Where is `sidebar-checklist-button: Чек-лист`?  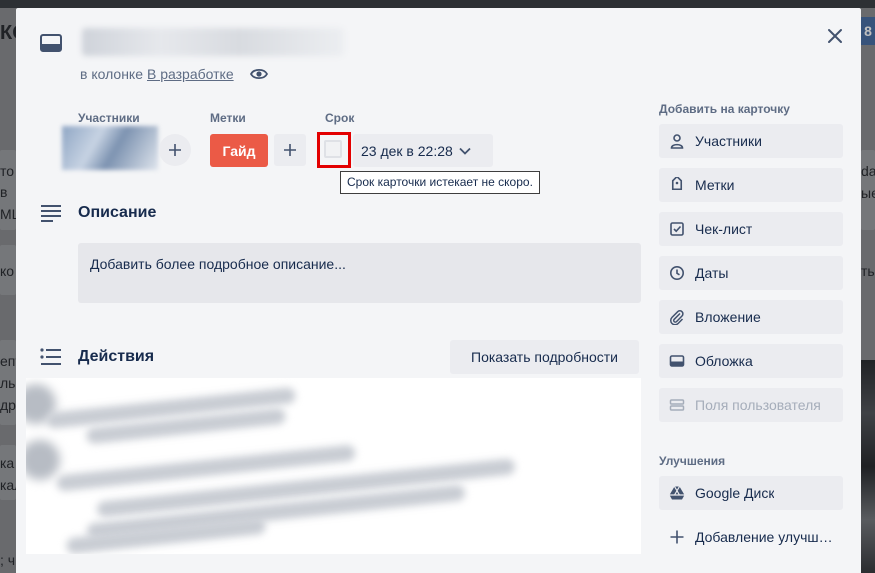 sidebar-checklist-button: Чек-лист is located at coordinates (751, 229).